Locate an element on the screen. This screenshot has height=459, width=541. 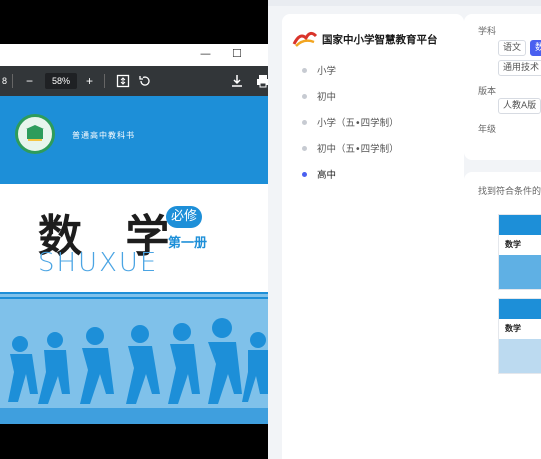
nav-item-primary-54: 小学（五•四学制） is located at coordinates (350, 122).